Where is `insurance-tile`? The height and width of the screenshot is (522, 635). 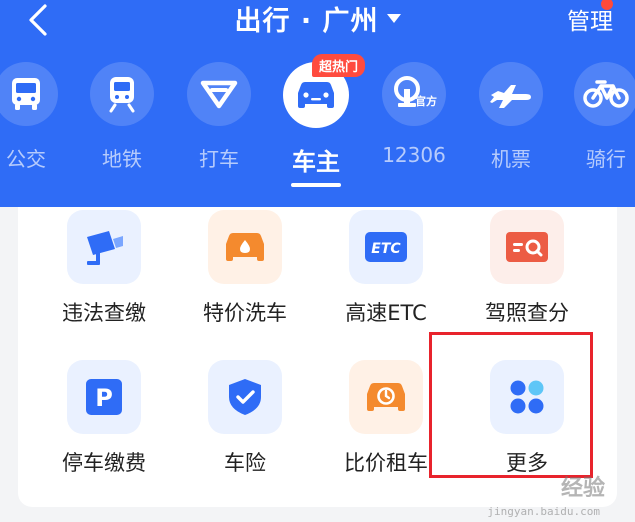 insurance-tile is located at coordinates (245, 397).